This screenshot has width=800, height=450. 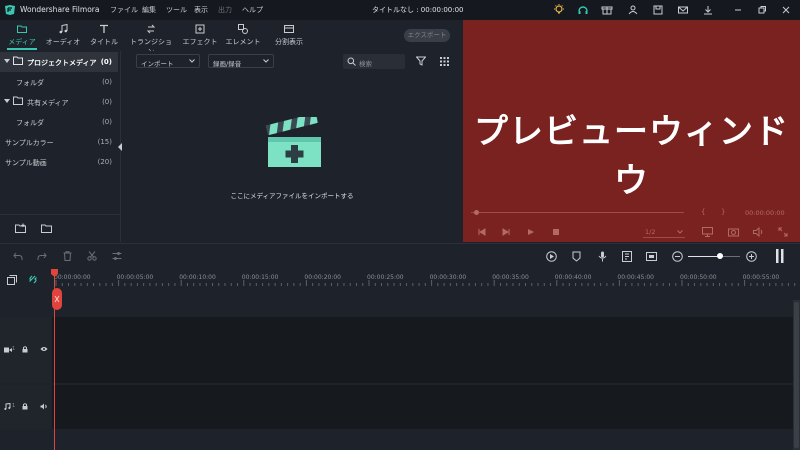 I want to click on previous-frame-icon, so click(x=482, y=232).